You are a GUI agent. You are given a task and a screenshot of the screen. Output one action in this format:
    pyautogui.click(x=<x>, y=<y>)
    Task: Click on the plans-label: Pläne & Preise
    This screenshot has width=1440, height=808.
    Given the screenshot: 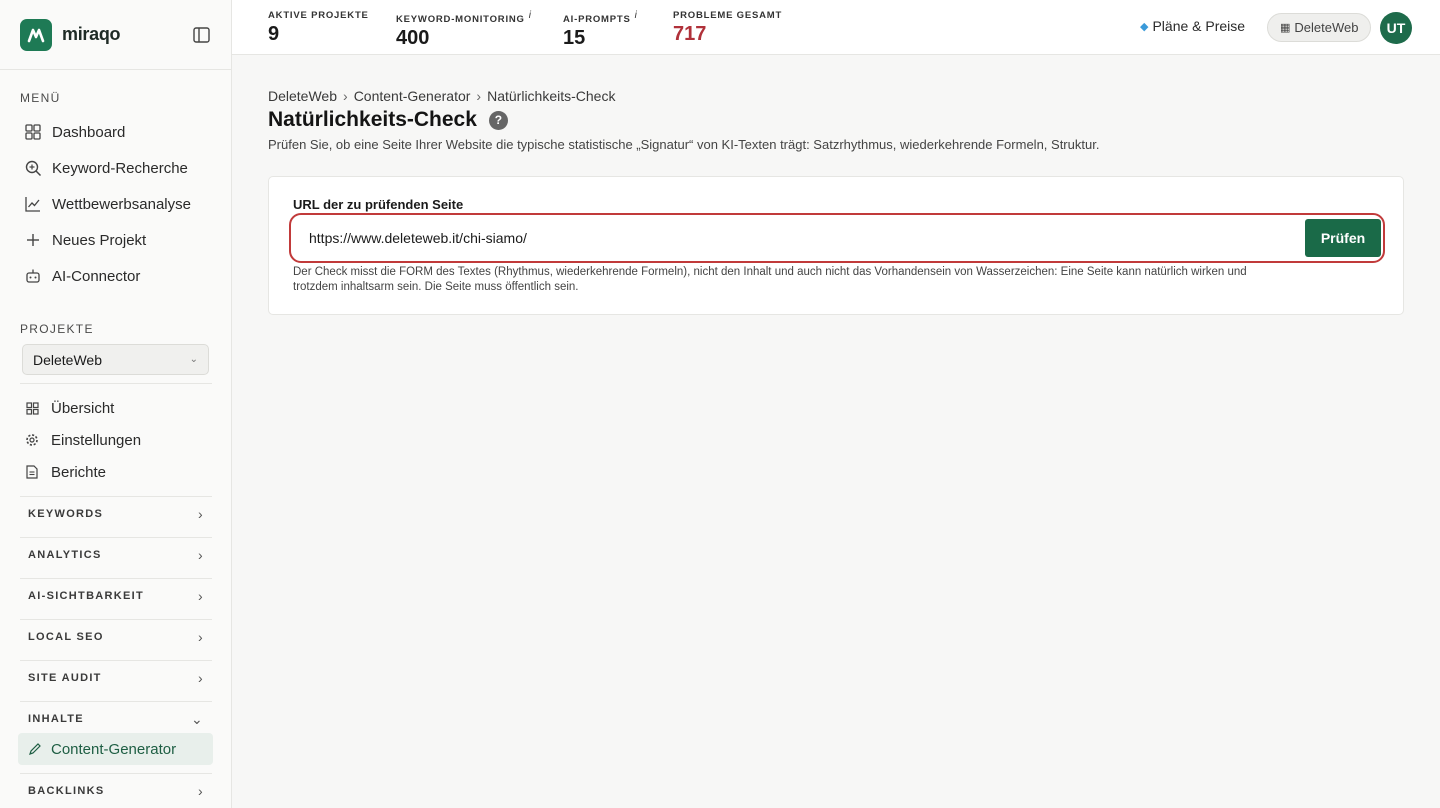 What is the action you would take?
    pyautogui.click(x=1199, y=26)
    